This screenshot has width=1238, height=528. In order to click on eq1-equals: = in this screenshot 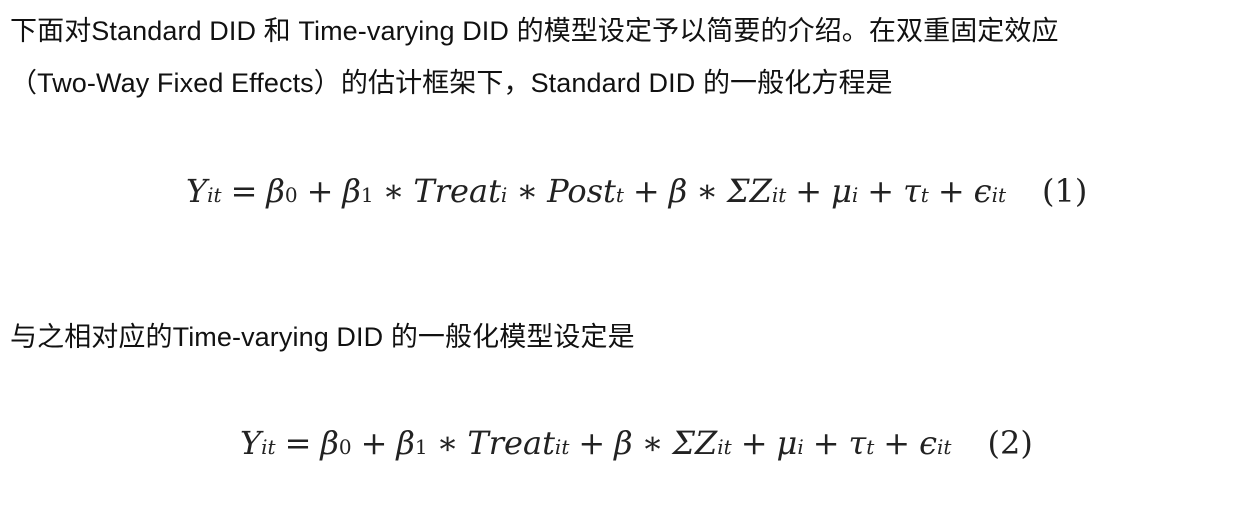, I will do `click(244, 191)`.